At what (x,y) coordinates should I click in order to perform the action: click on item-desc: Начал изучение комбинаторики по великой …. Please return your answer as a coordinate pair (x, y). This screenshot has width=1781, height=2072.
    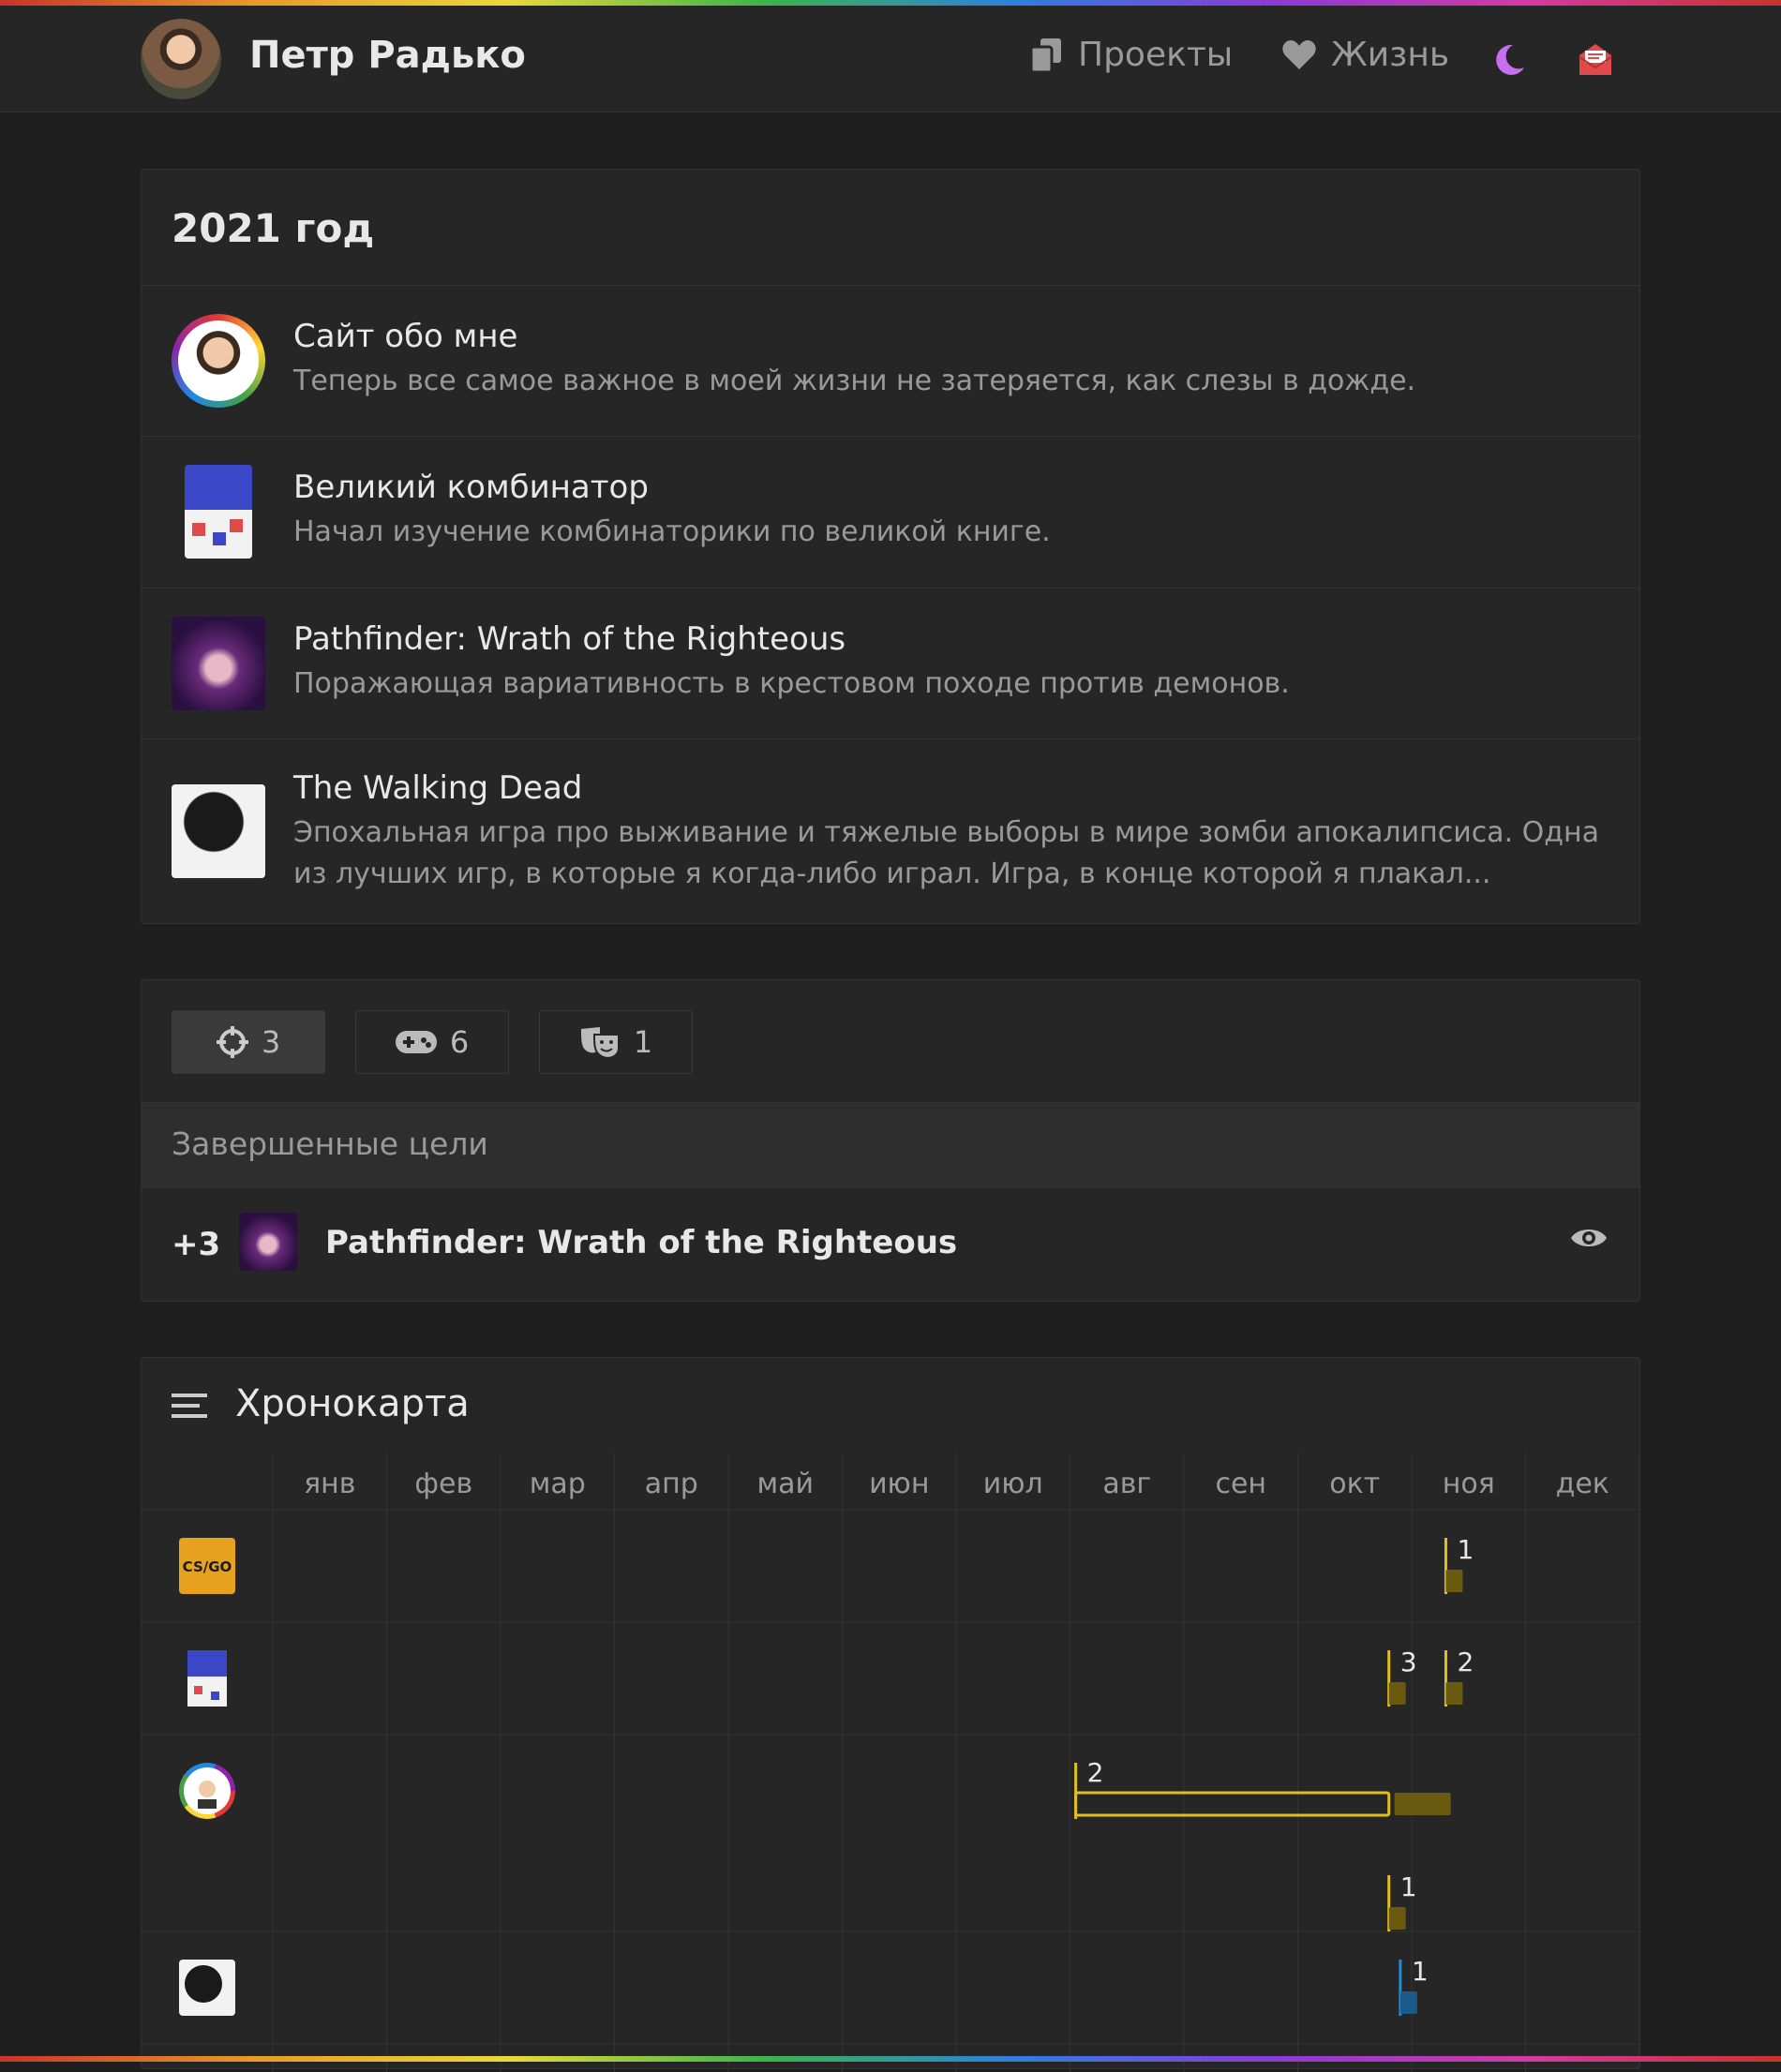
    Looking at the image, I should click on (672, 531).